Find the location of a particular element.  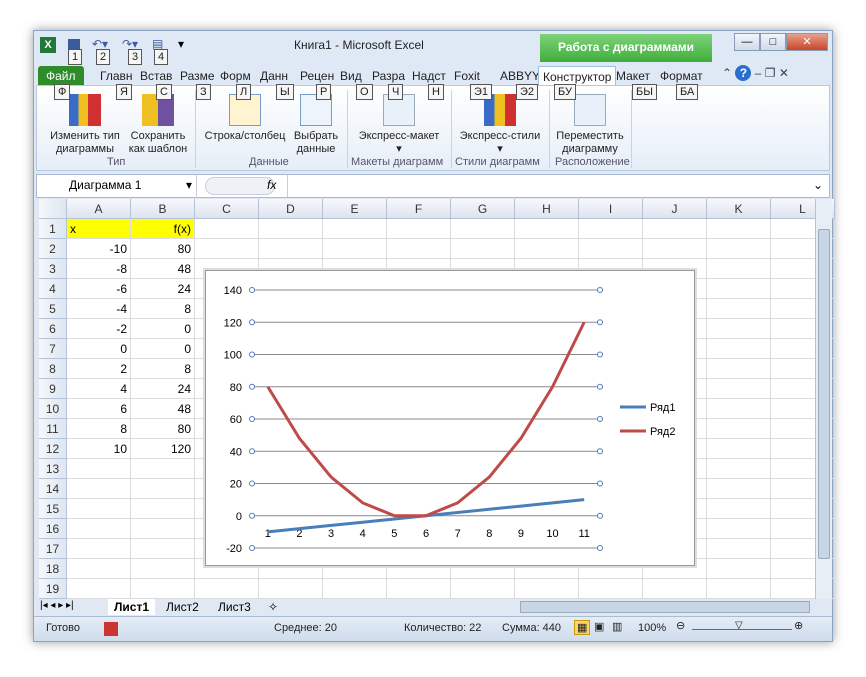

row-header-4: 4 is located at coordinates (53, 289).